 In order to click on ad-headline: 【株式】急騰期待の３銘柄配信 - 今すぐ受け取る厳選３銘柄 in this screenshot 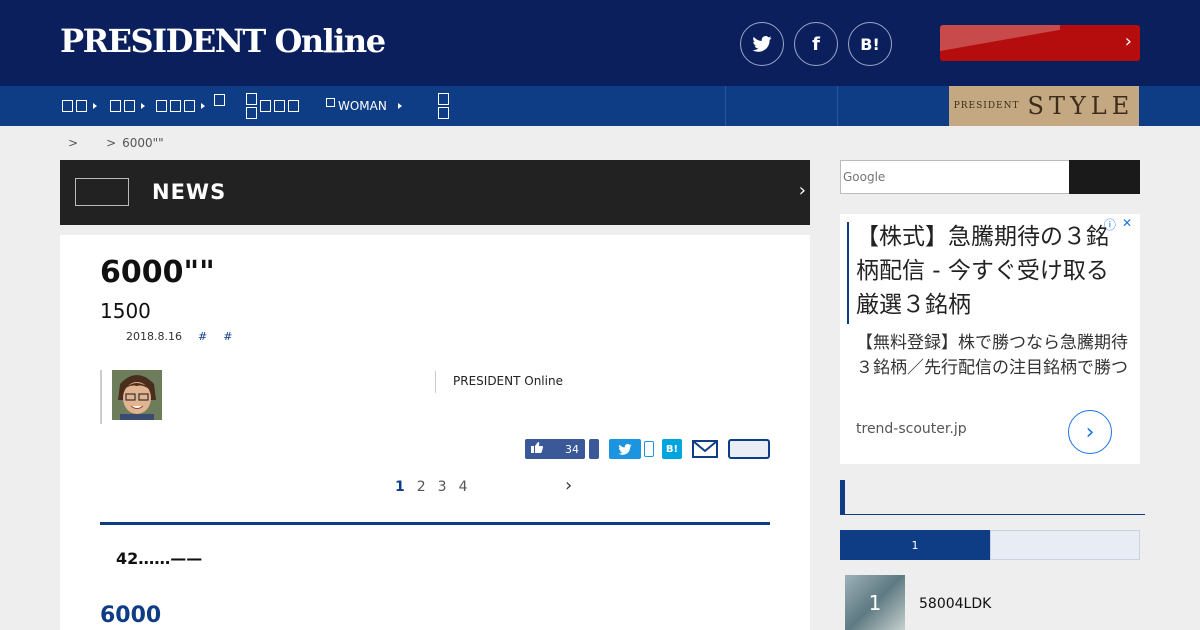, I will do `click(991, 271)`.